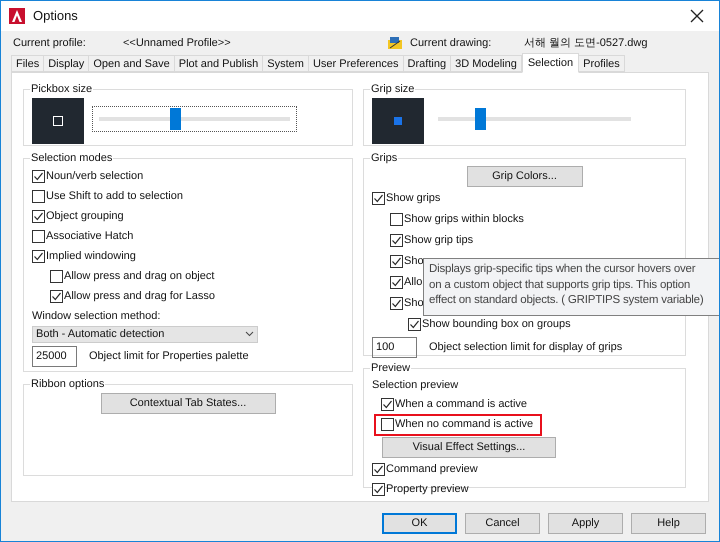 The image size is (720, 542). What do you see at coordinates (395, 43) in the screenshot?
I see `drawing-icon` at bounding box center [395, 43].